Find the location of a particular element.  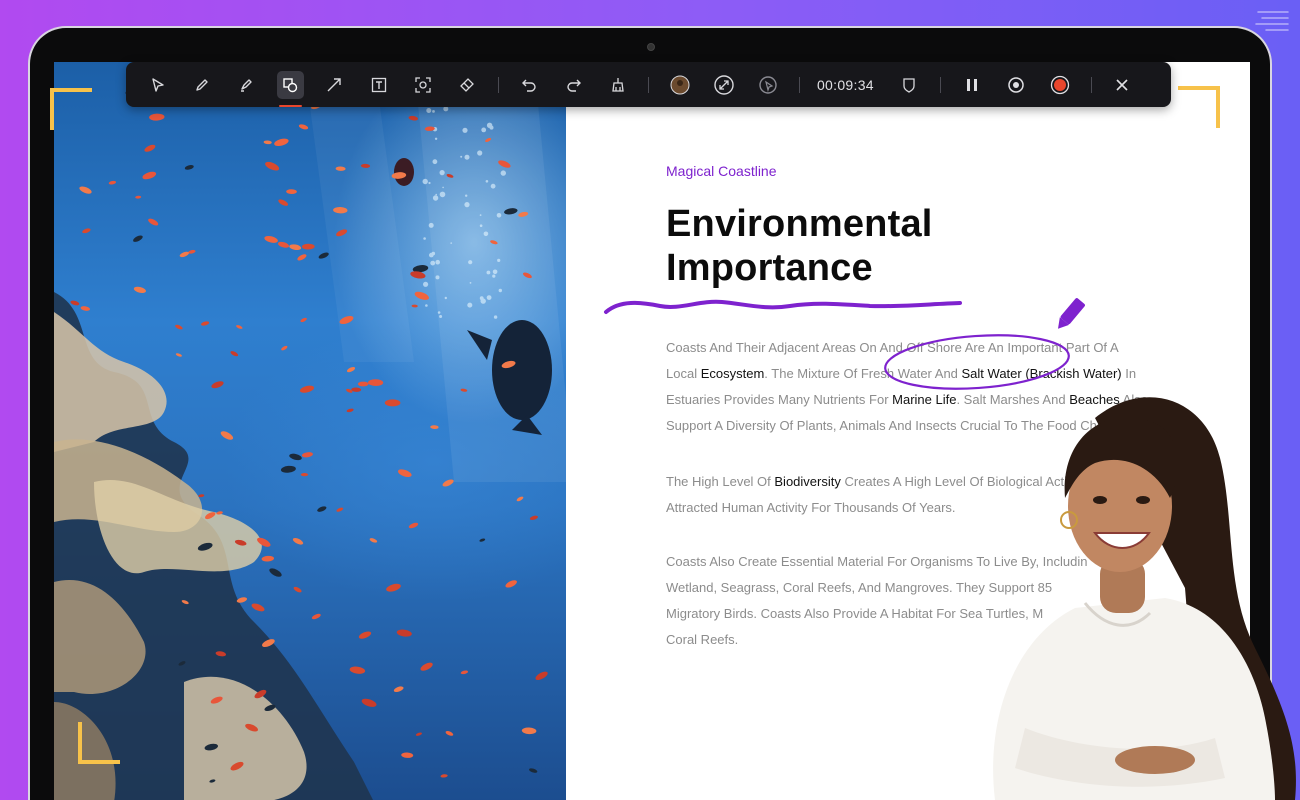

highlighted-term: Salt Water (Brackish Water) is located at coordinates (1041, 373).